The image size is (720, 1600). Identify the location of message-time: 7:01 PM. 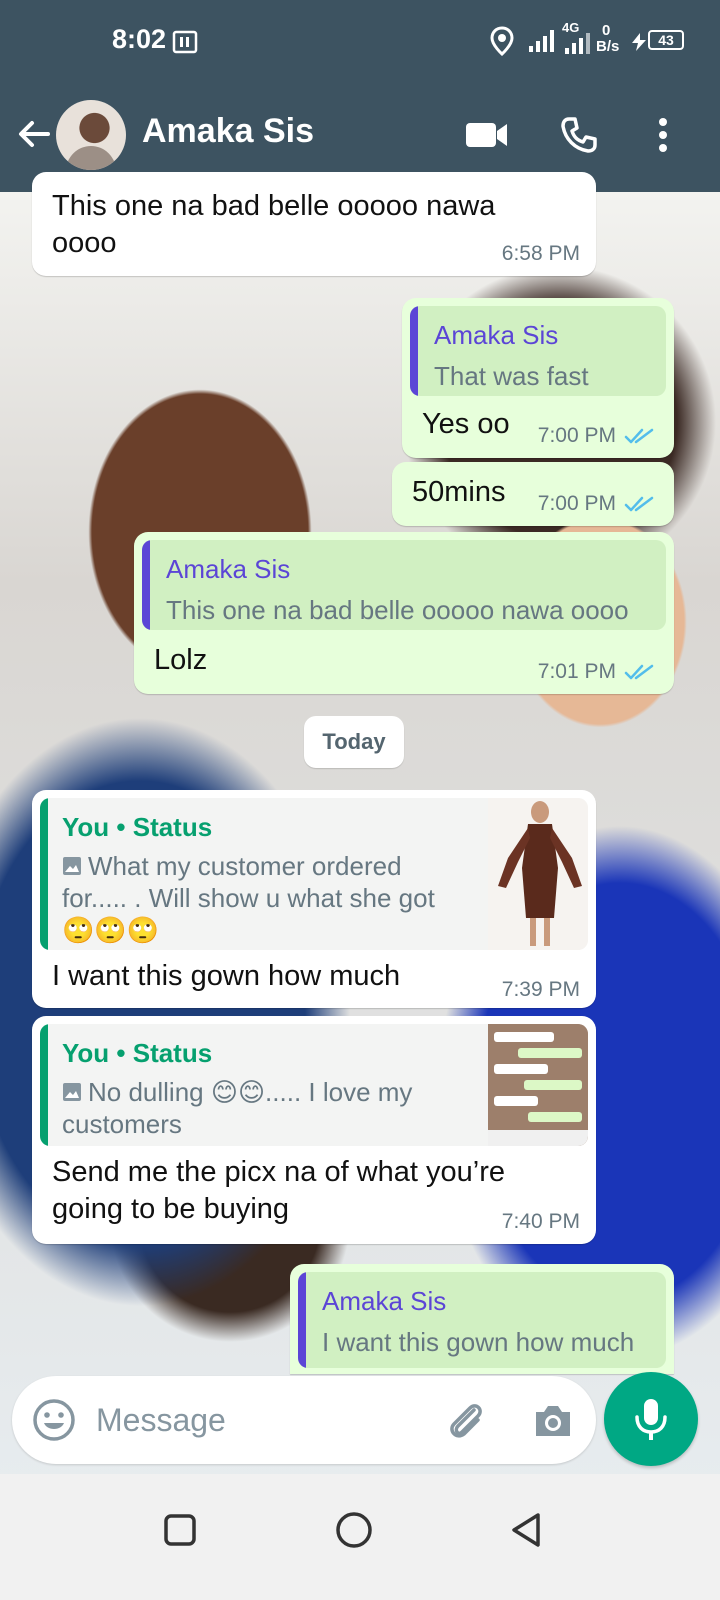
(576, 671).